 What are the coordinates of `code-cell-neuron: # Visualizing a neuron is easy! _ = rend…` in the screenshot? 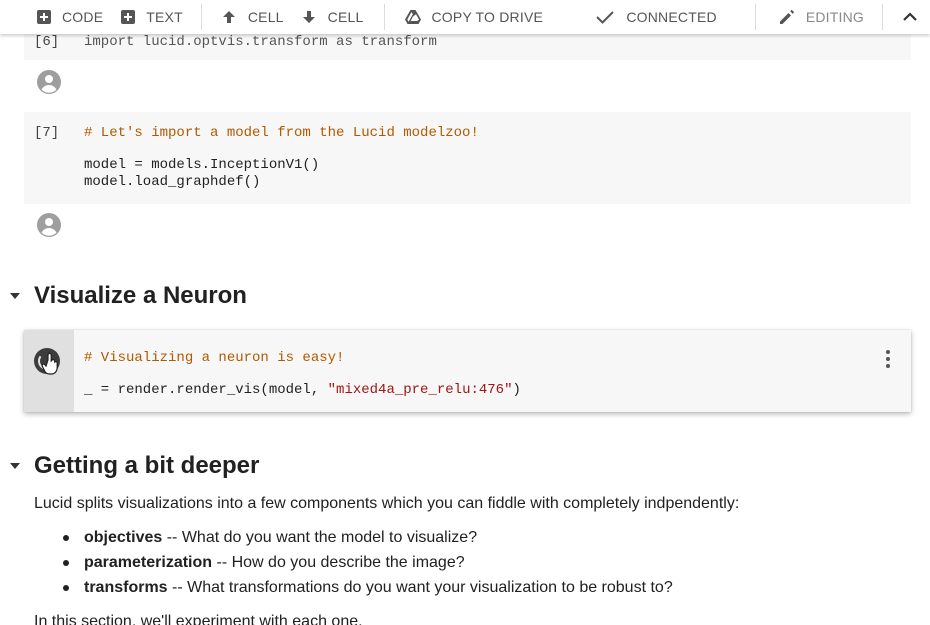 It's located at (467, 371).